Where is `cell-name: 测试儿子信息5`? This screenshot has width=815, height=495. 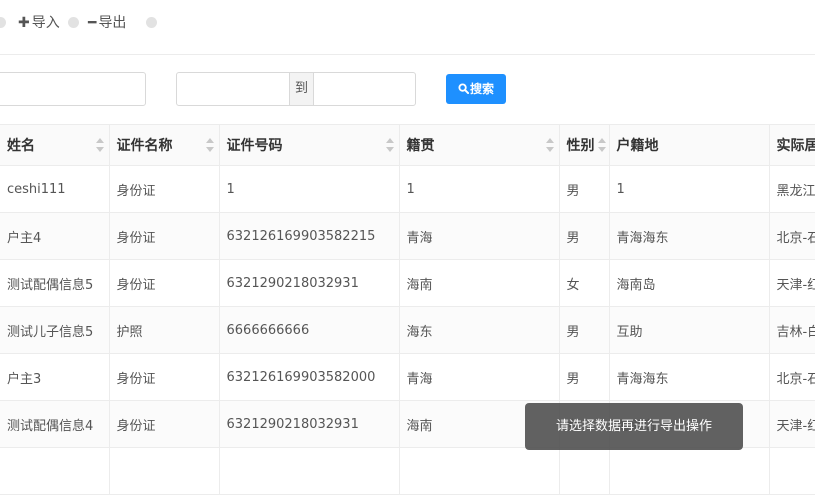
cell-name: 测试儿子信息5 is located at coordinates (55, 330).